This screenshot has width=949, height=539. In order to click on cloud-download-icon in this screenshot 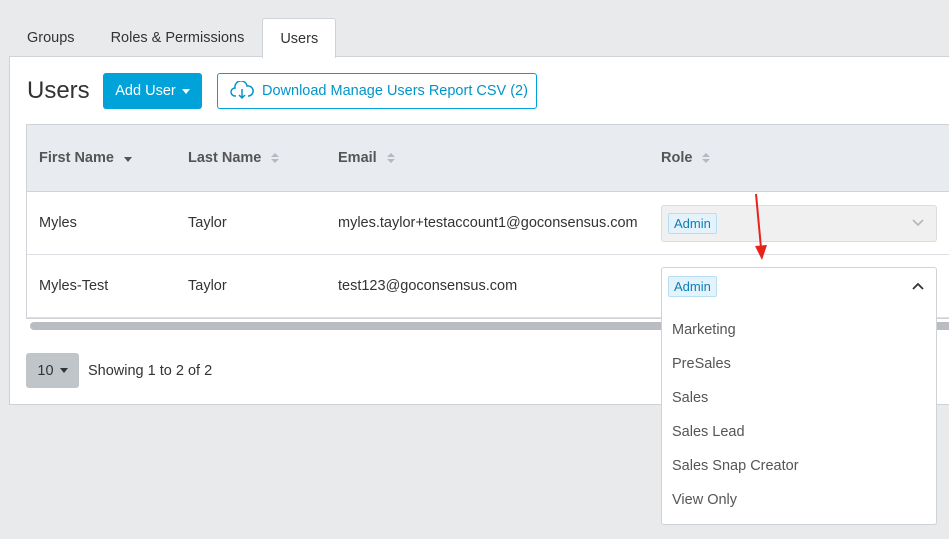, I will do `click(242, 90)`.